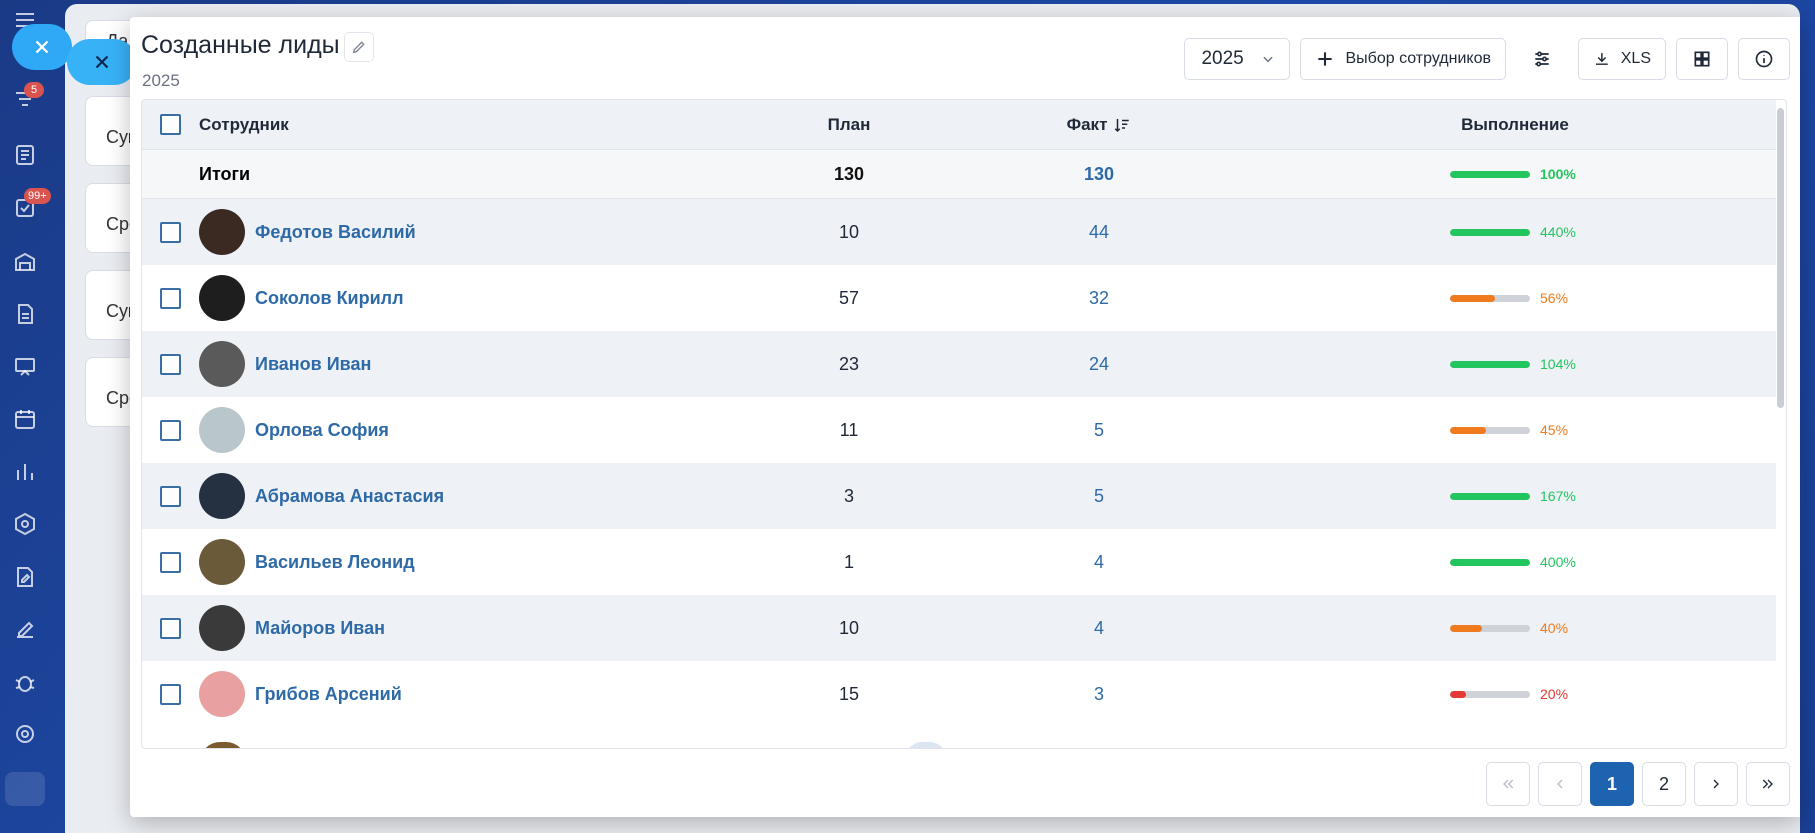  What do you see at coordinates (848, 495) in the screenshot?
I see `plan-value: 3` at bounding box center [848, 495].